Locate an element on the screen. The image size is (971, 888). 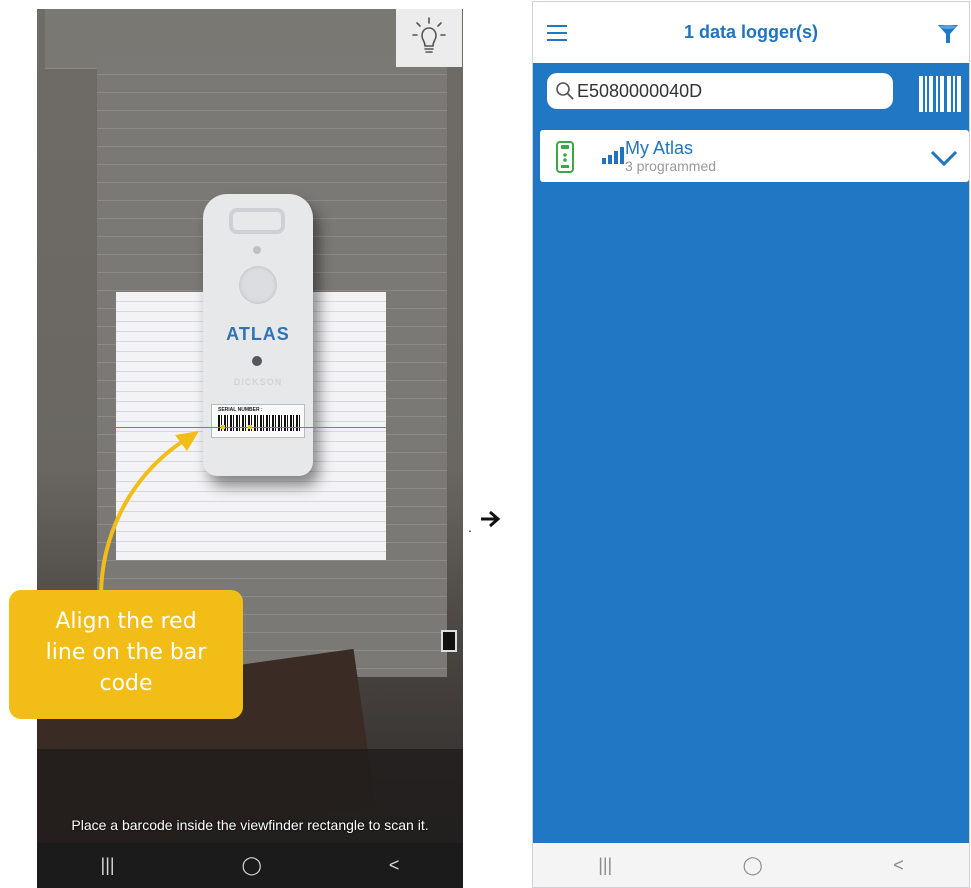
callout-line: Align the red is located at coordinates (126, 621).